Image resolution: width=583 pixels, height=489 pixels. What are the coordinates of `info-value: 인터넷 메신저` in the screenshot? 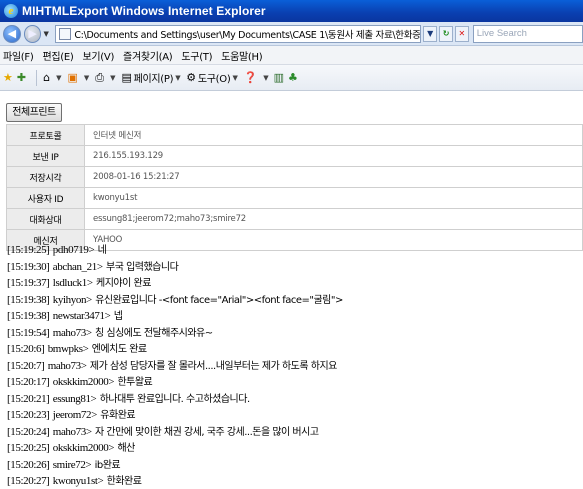 It's located at (333, 135).